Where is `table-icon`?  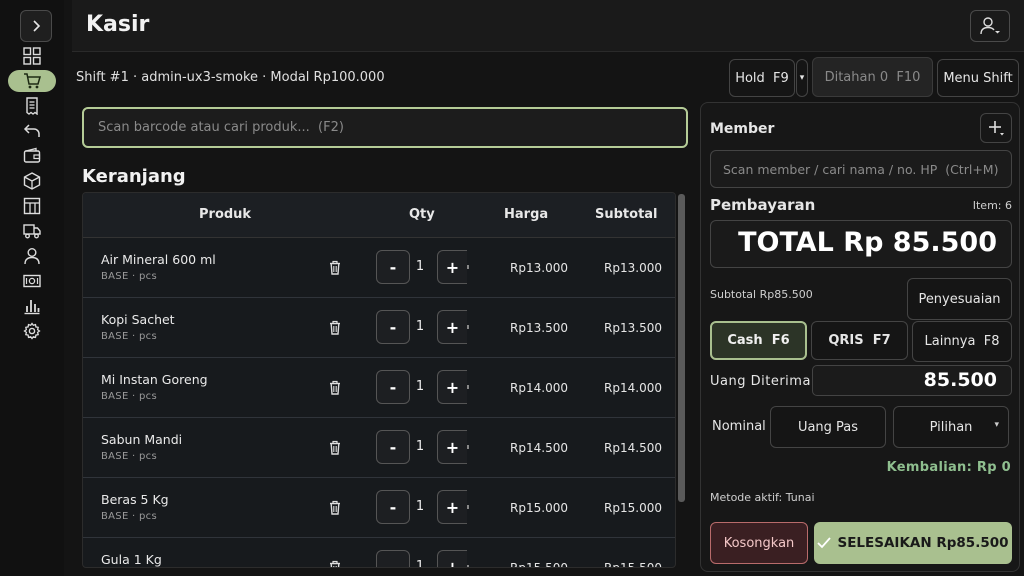
table-icon is located at coordinates (32, 206).